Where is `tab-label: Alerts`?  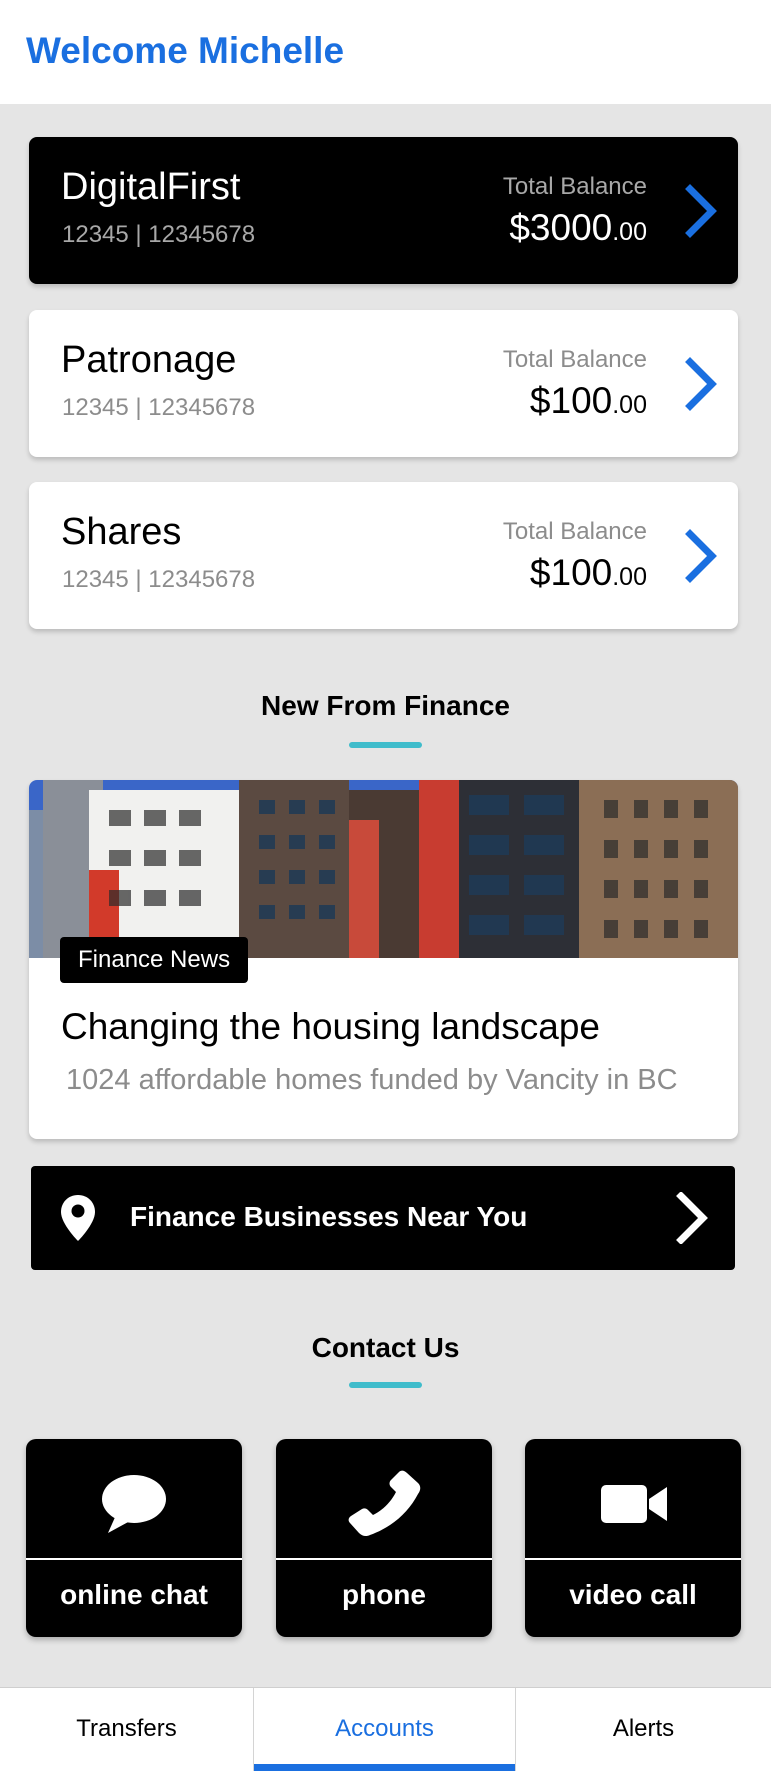 tab-label: Alerts is located at coordinates (643, 1728).